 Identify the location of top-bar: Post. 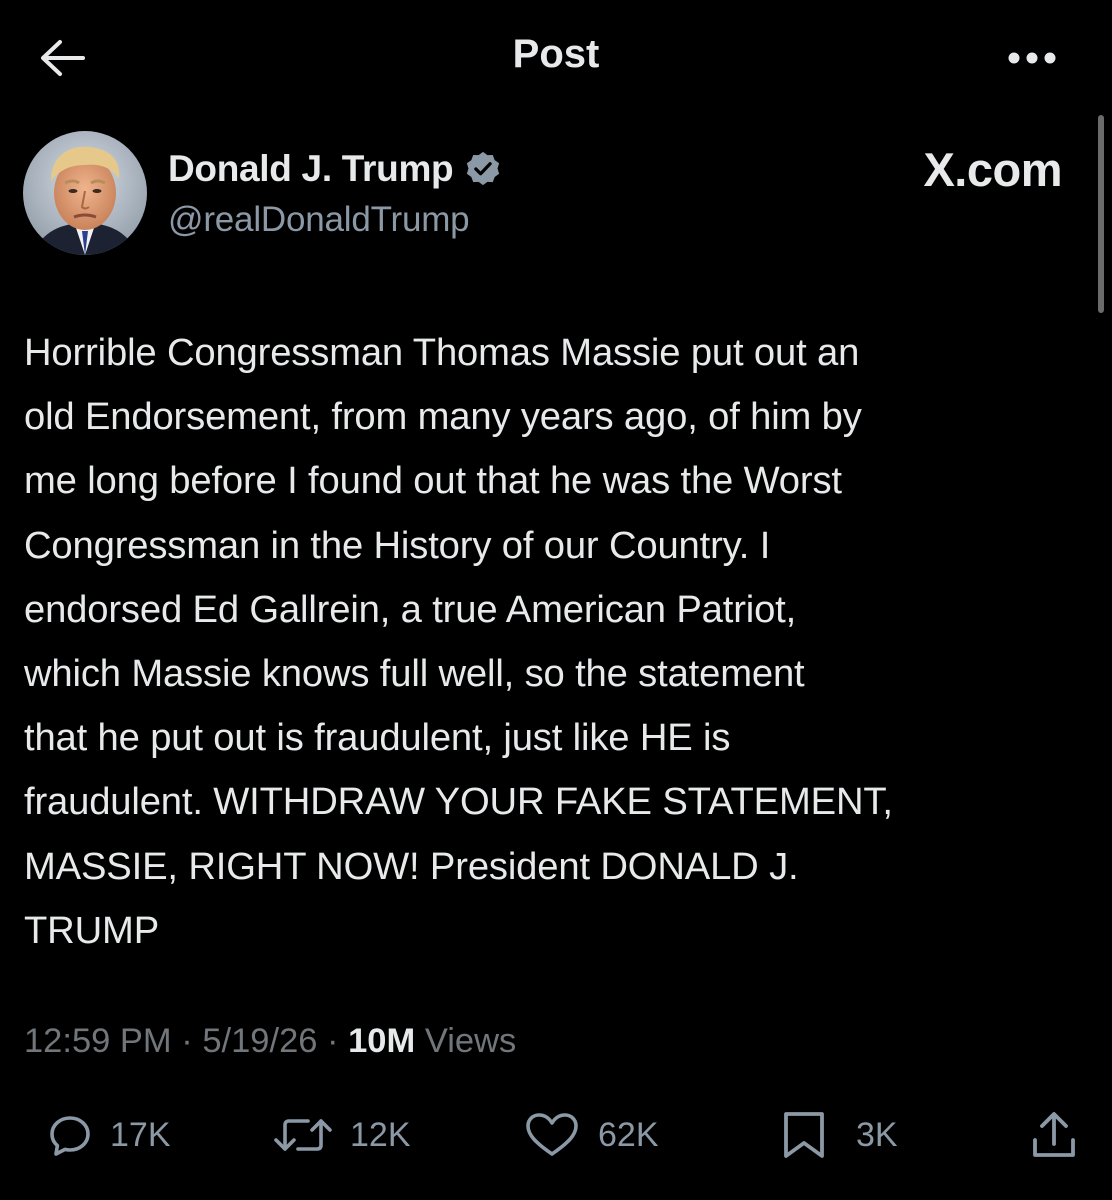
(556, 59).